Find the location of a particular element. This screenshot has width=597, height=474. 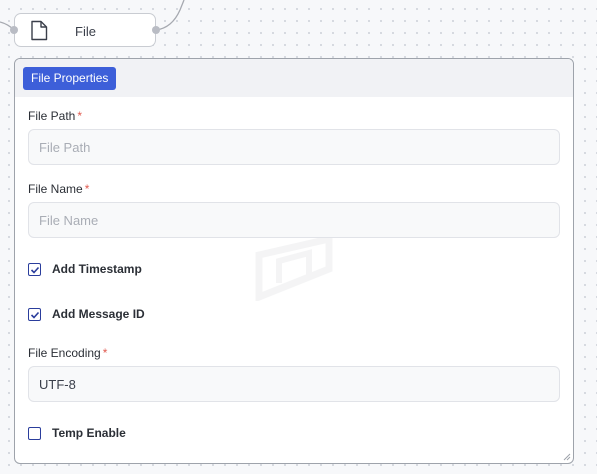

file-name-label: File Name * is located at coordinates (59, 189).